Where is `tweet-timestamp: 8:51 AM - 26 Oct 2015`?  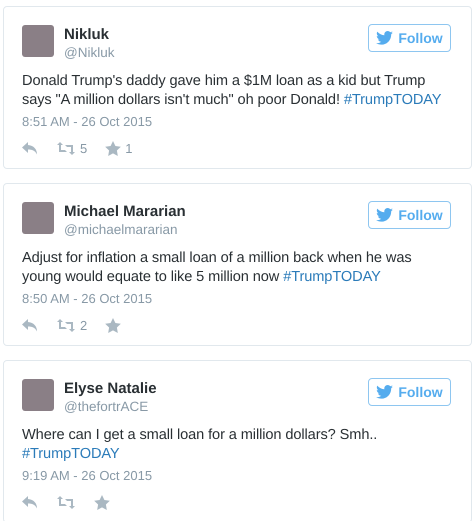
tweet-timestamp: 8:51 AM - 26 Oct 2015 is located at coordinates (88, 121).